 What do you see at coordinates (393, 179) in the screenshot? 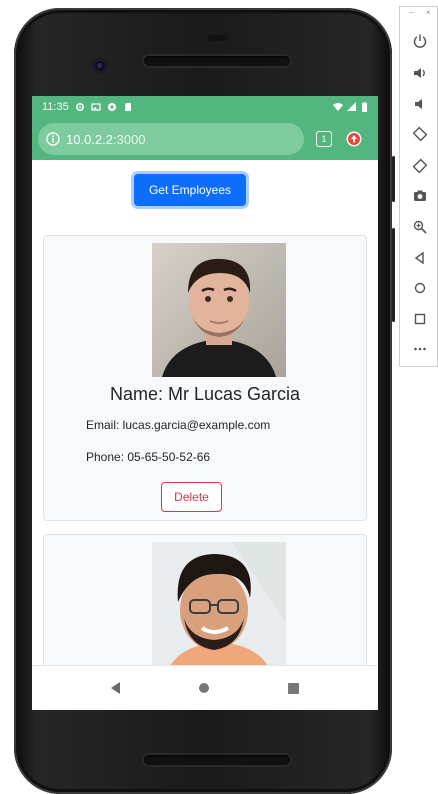
I see `power-side-button` at bounding box center [393, 179].